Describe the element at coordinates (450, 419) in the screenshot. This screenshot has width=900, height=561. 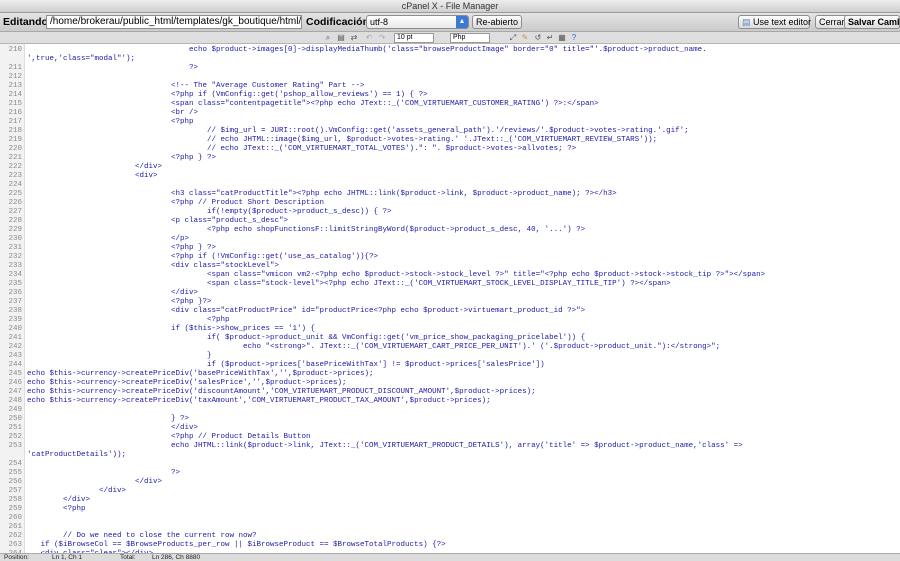
I see `code-line: 250 } ?>` at that location.